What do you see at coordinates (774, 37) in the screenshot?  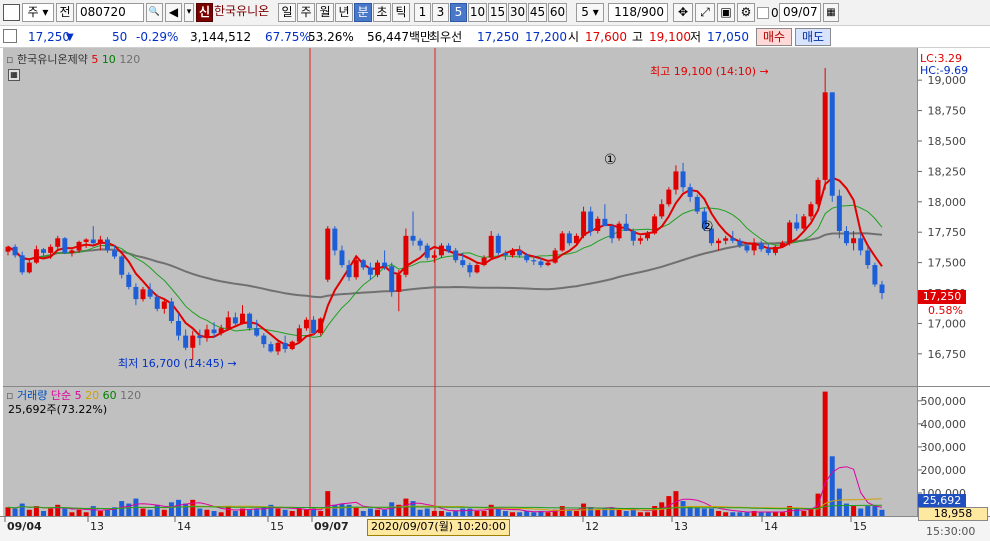 I see `buy-button: 매수` at bounding box center [774, 37].